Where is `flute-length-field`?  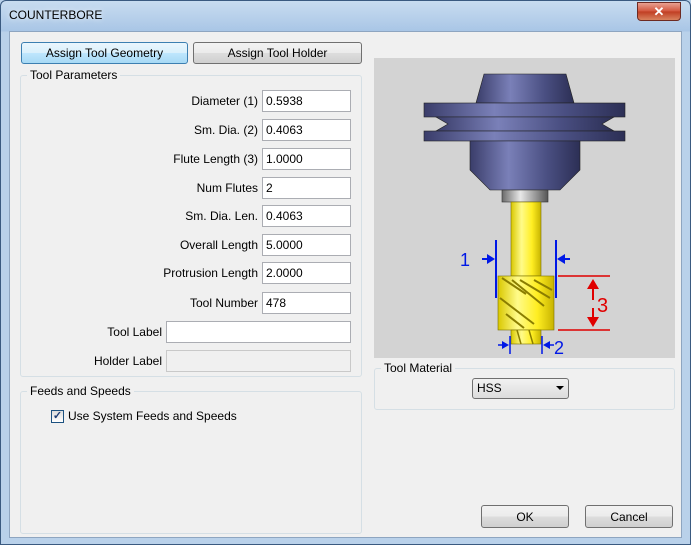
flute-length-field is located at coordinates (306, 159).